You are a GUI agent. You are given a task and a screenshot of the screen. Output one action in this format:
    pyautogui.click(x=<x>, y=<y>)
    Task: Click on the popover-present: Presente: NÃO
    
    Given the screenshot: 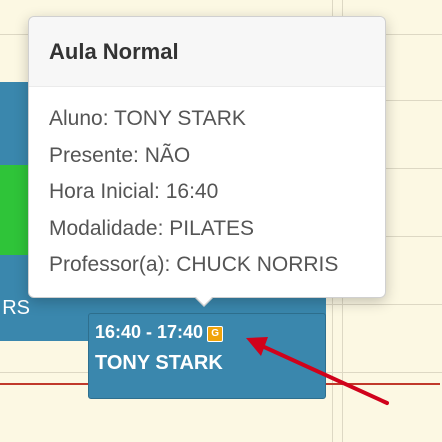 What is the action you would take?
    pyautogui.click(x=120, y=155)
    